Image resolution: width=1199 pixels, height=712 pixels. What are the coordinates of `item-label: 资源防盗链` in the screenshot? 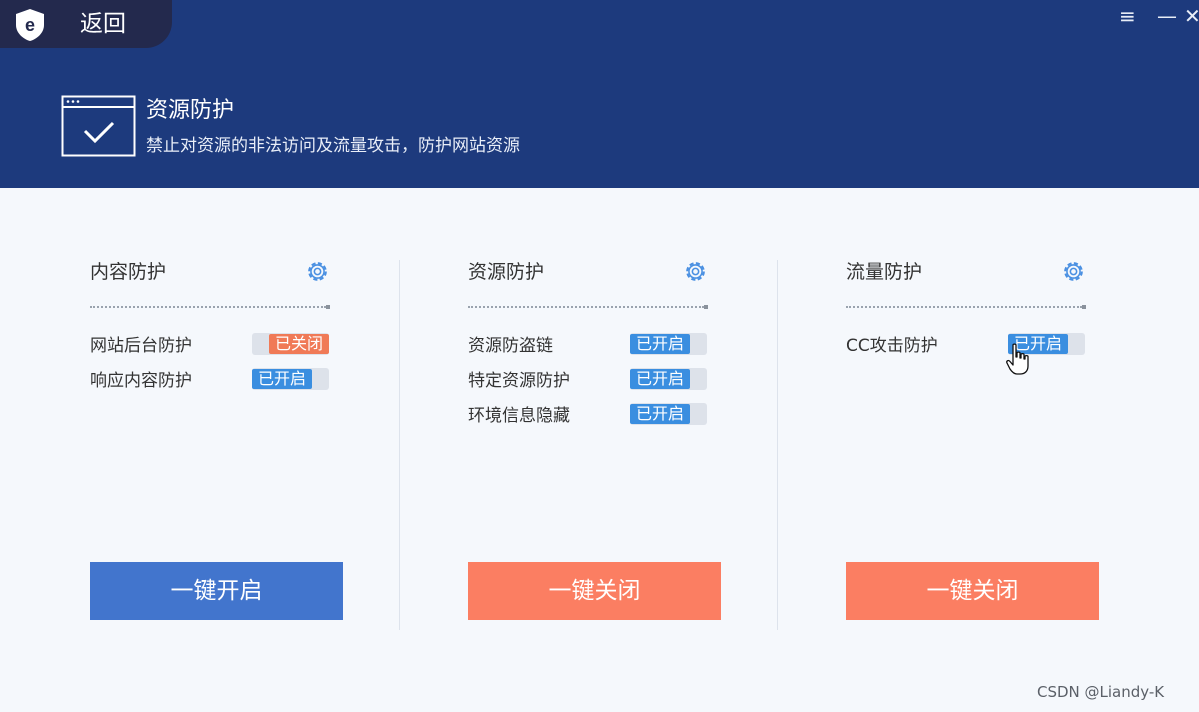 It's located at (510, 346).